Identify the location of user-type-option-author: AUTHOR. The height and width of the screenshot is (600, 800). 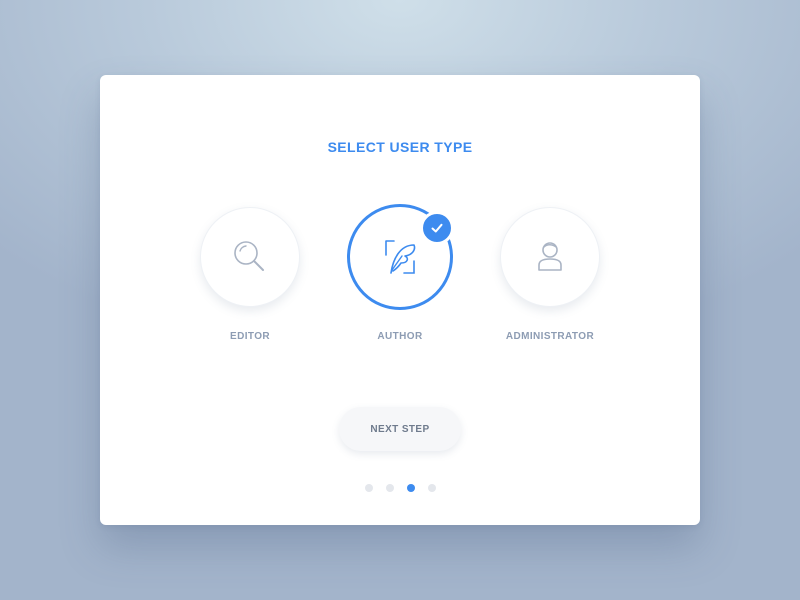
(400, 273).